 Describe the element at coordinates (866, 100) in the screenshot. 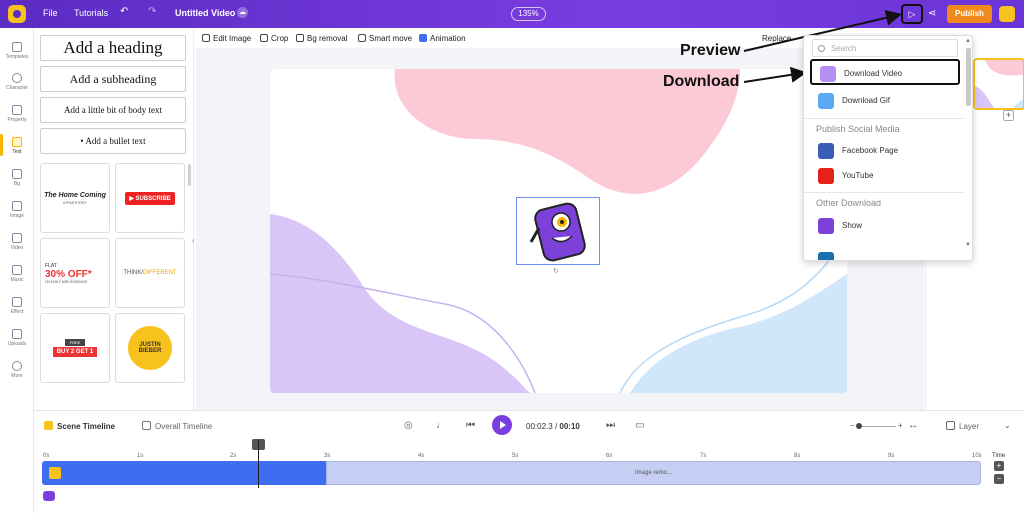

I see `option-label: Download Gif` at that location.